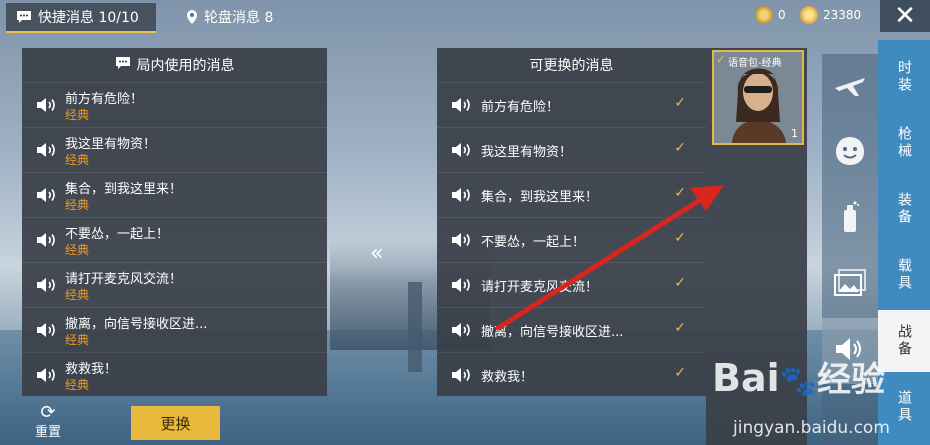 This screenshot has width=930, height=445. I want to click on watermark-logo: Bai🐾经验, so click(798, 378).